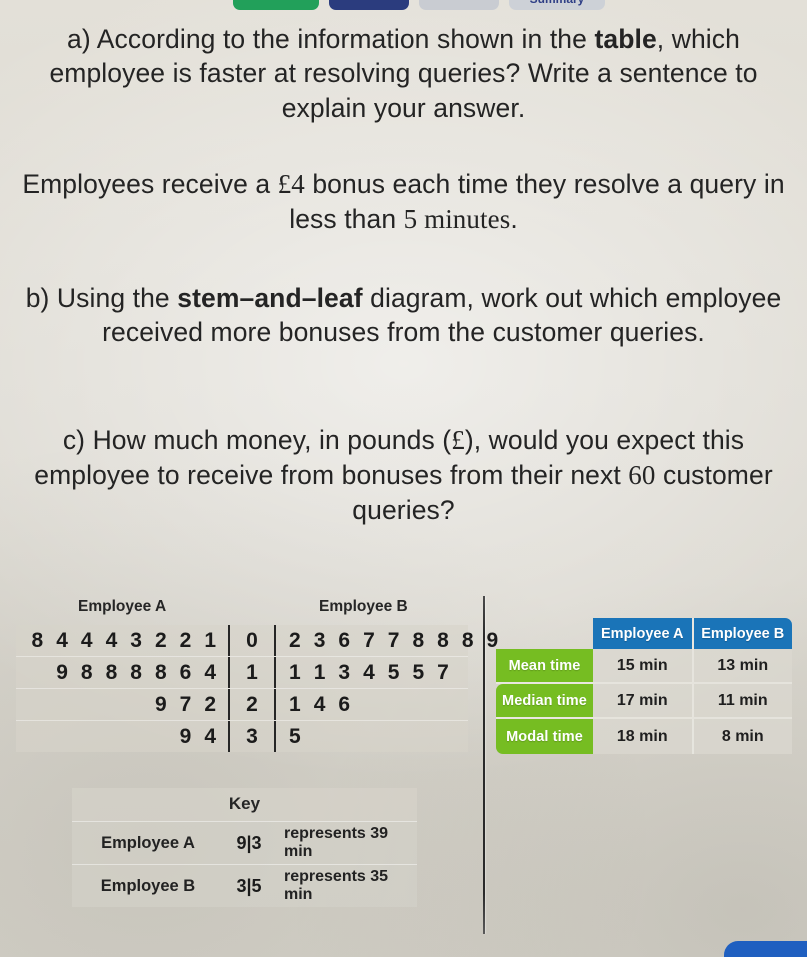 The width and height of the screenshot is (807, 957). What do you see at coordinates (544, 736) in the screenshot?
I see `summary-table-row-label: Modal time` at bounding box center [544, 736].